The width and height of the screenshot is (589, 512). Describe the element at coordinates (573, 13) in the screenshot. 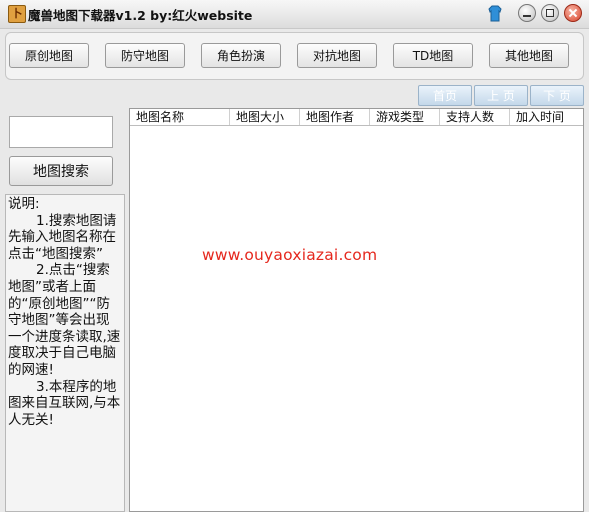

I see `close-icon` at that location.